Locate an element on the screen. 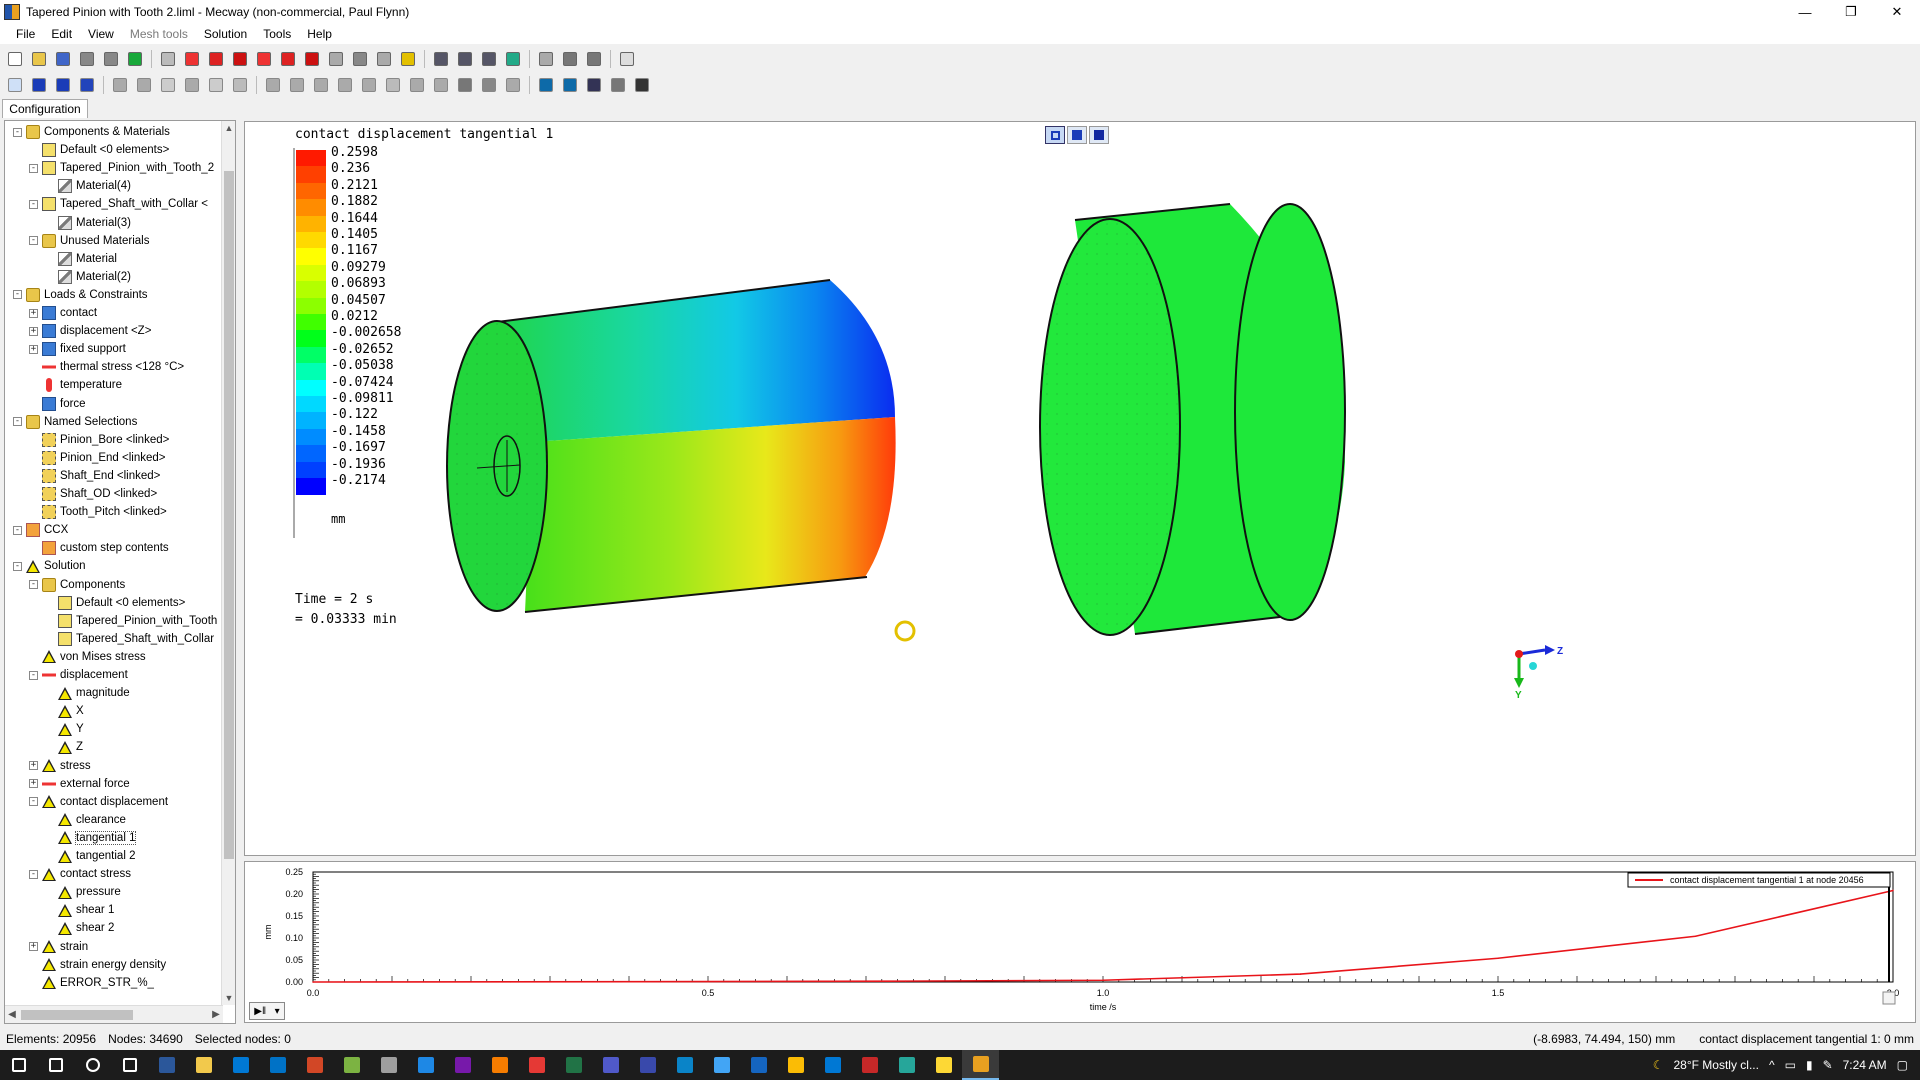 The image size is (1920, 1080). tree-item: + fixed support is located at coordinates (77, 349).